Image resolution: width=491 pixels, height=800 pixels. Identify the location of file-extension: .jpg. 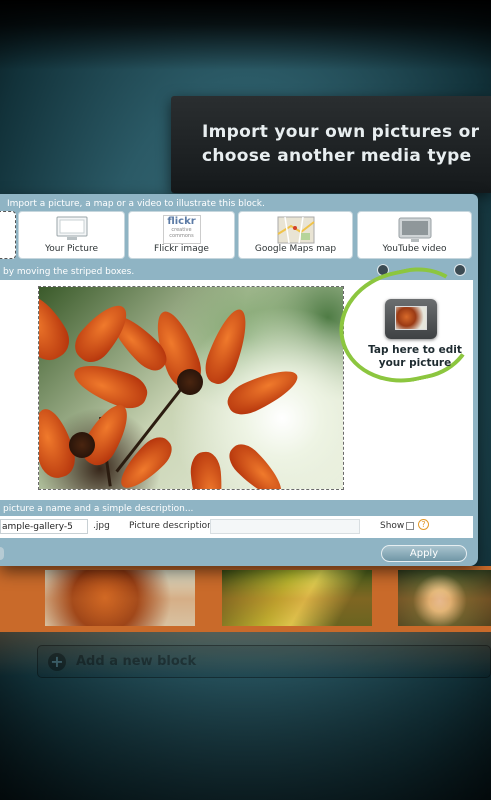
(101, 526).